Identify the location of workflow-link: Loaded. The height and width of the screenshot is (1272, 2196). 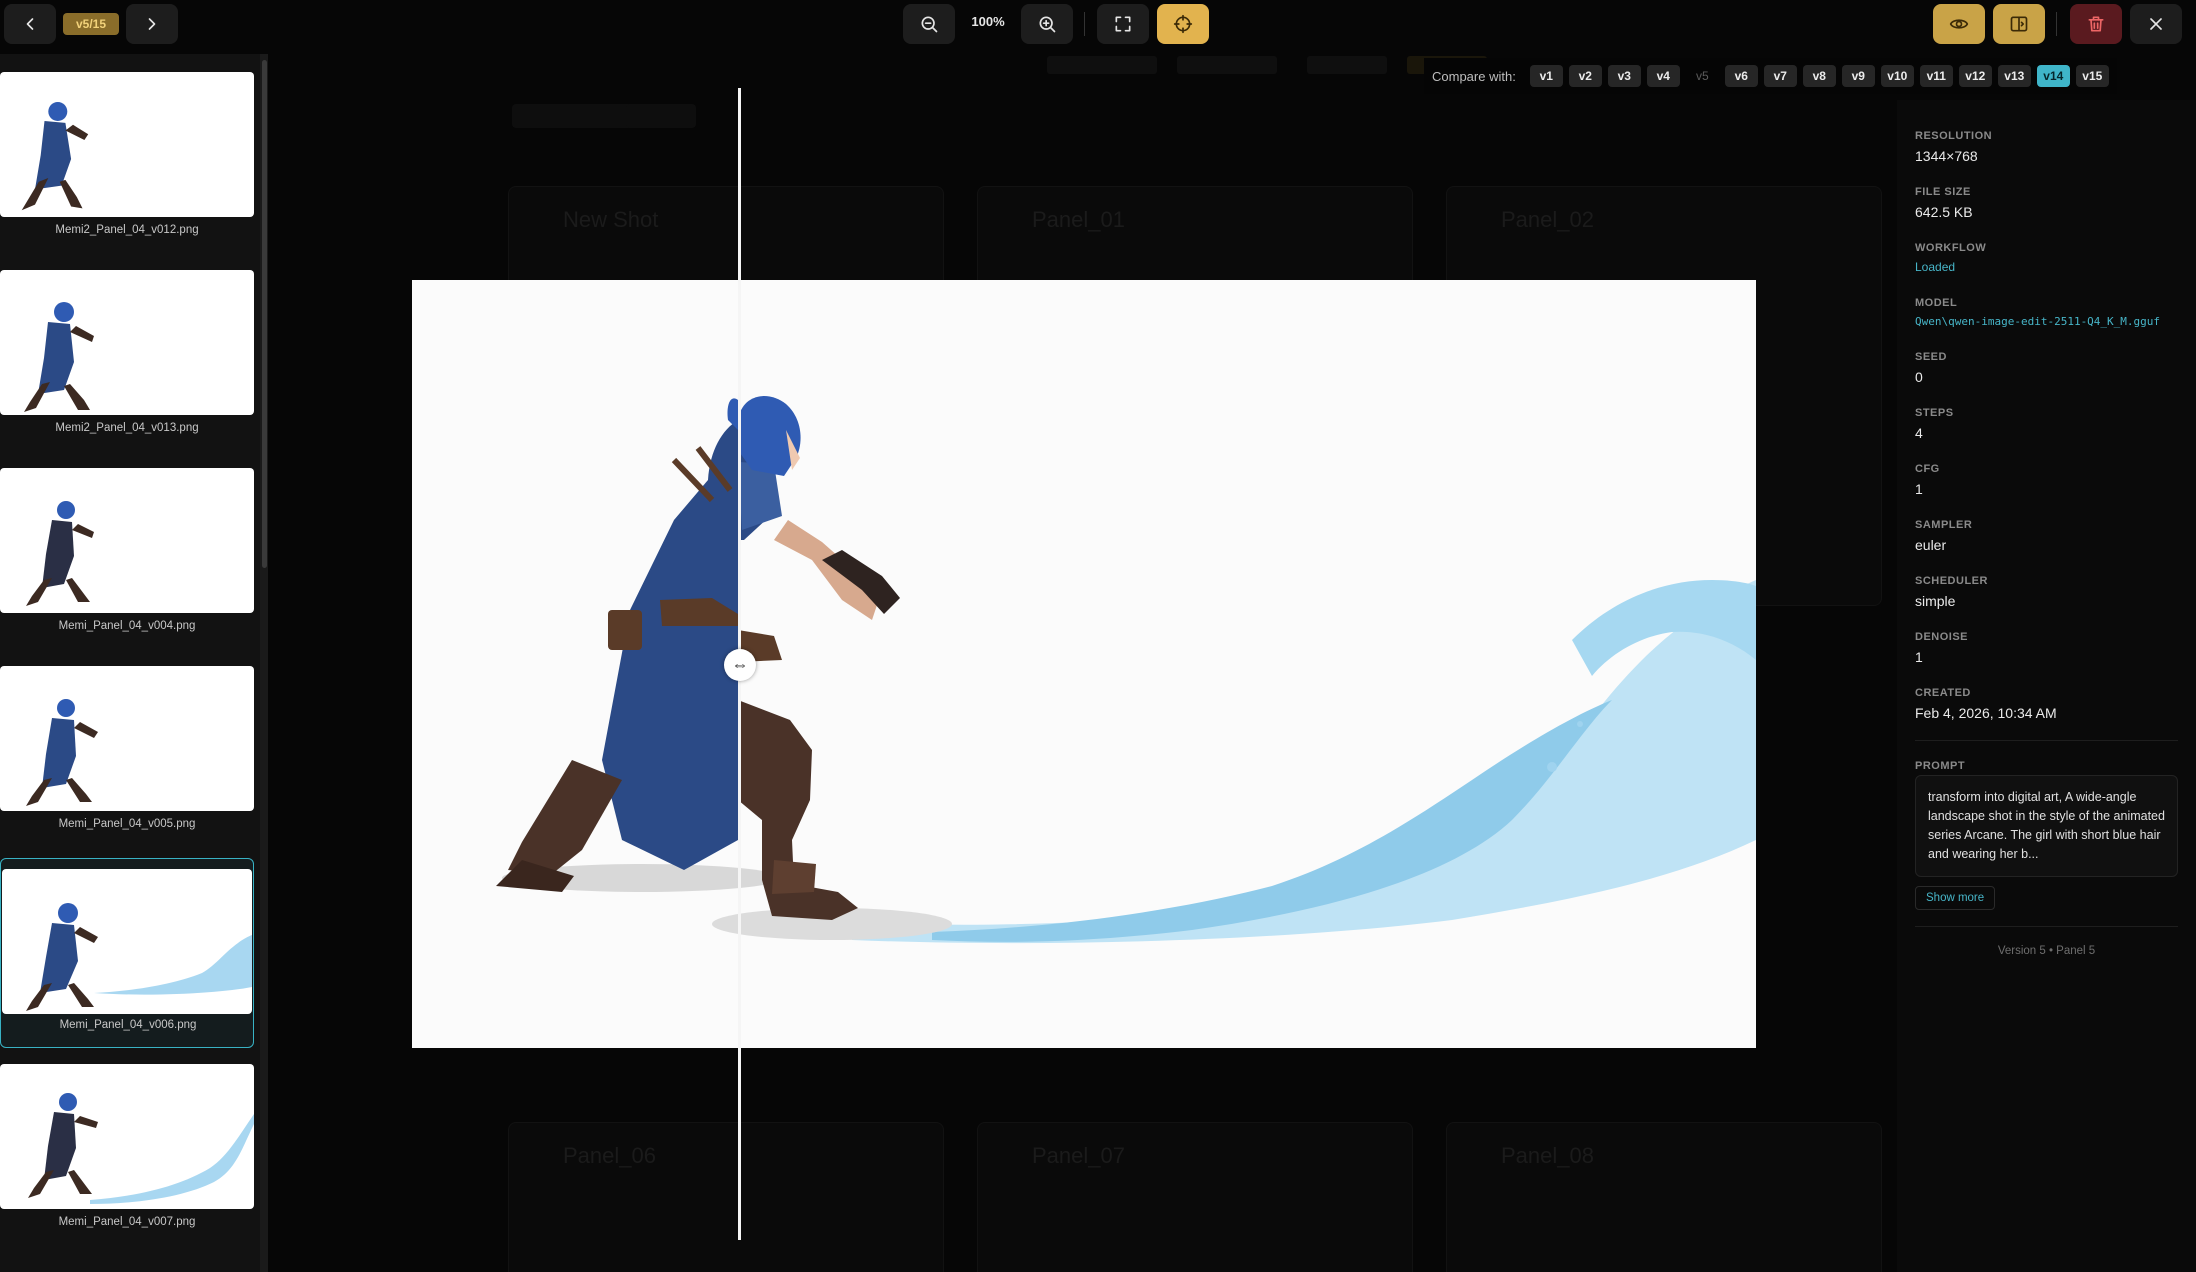
(1950, 267).